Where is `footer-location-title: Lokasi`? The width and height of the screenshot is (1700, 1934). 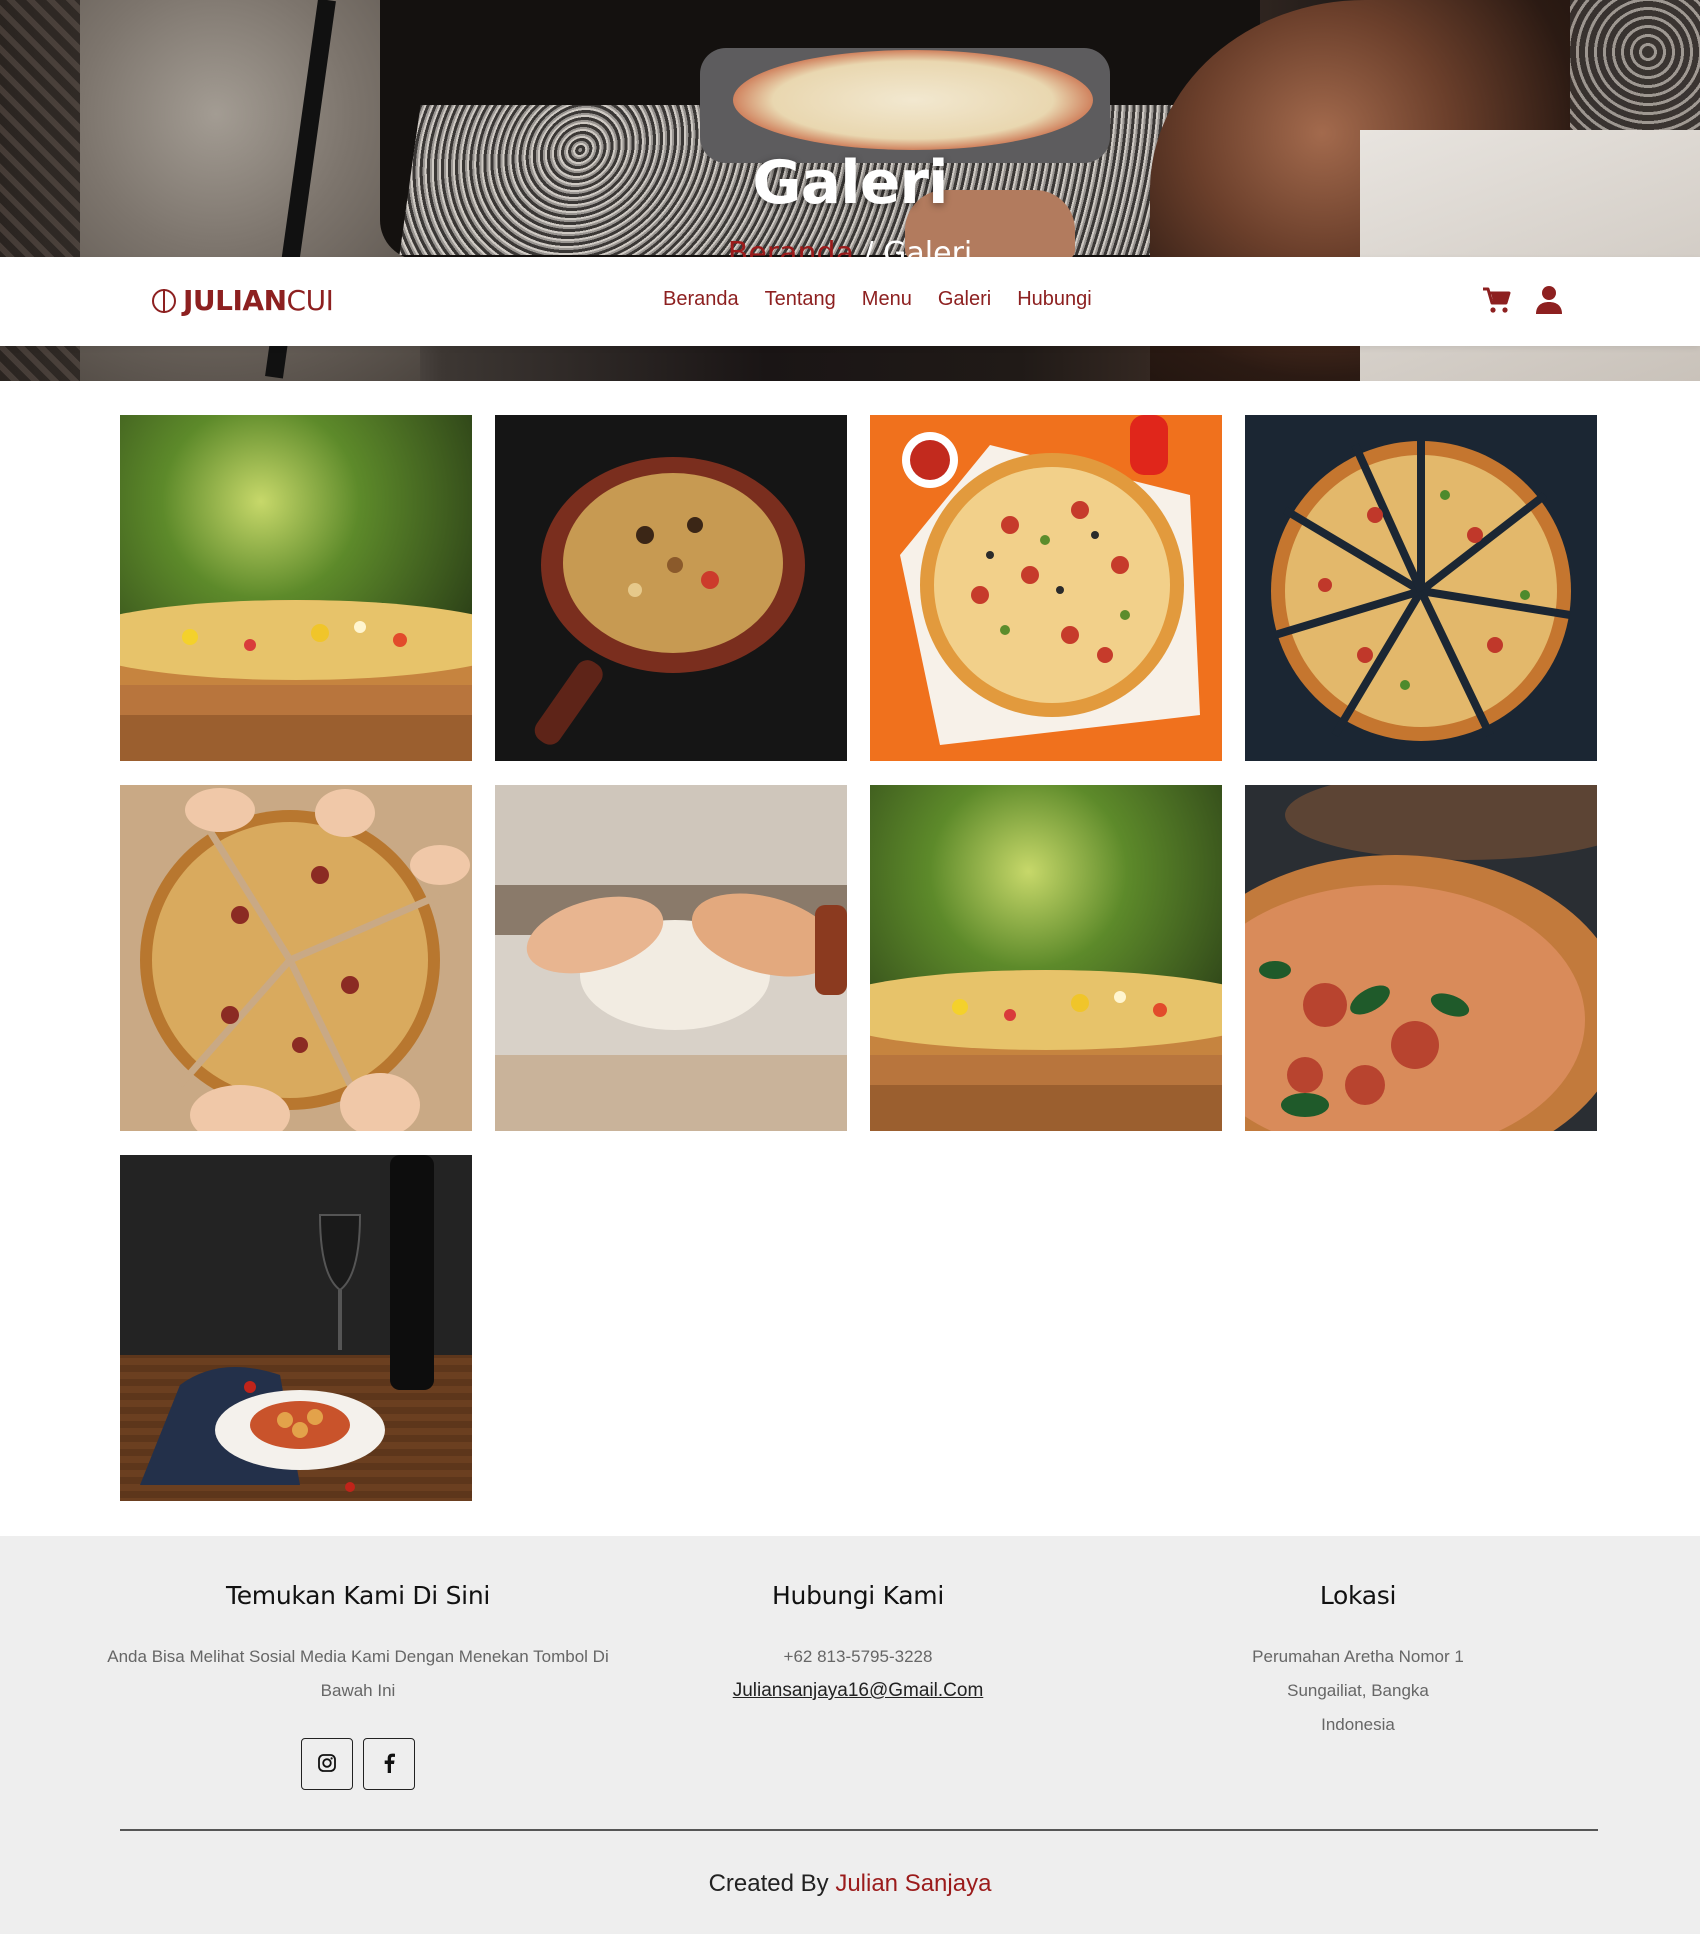
footer-location-title: Lokasi is located at coordinates (1358, 1595).